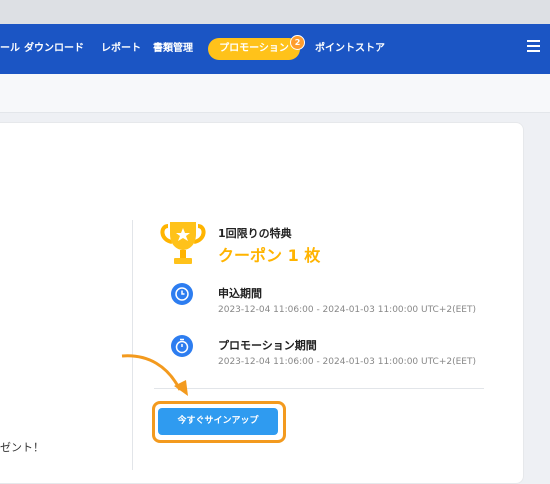  I want to click on arrow-icon, so click(154, 375).